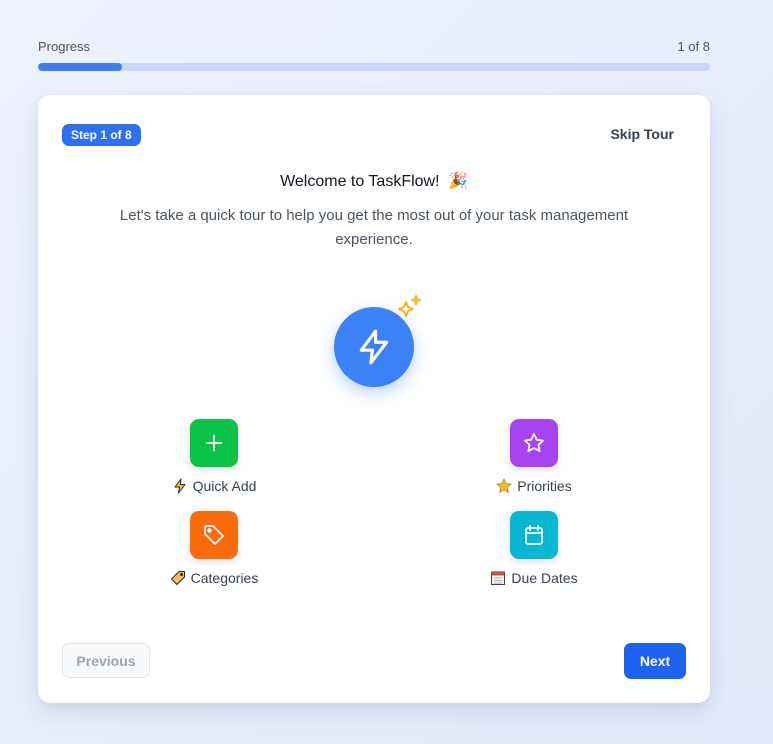  Describe the element at coordinates (409, 306) in the screenshot. I see `sparkle-icon` at that location.